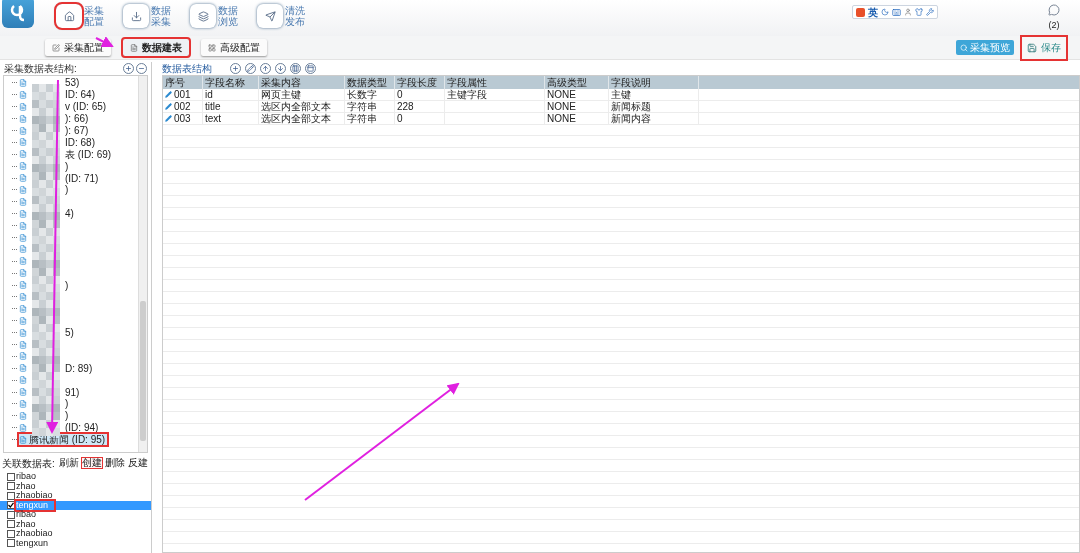 Image resolution: width=1080 pixels, height=553 pixels. What do you see at coordinates (362, 94) in the screenshot?
I see `table-cell: 长数字` at bounding box center [362, 94].